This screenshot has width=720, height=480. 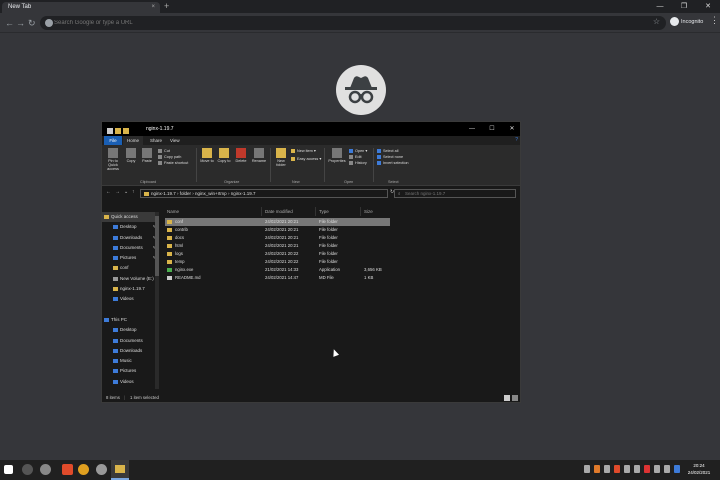 I want to click on nav-item: nginx-1.19.7, so click(x=130, y=289).